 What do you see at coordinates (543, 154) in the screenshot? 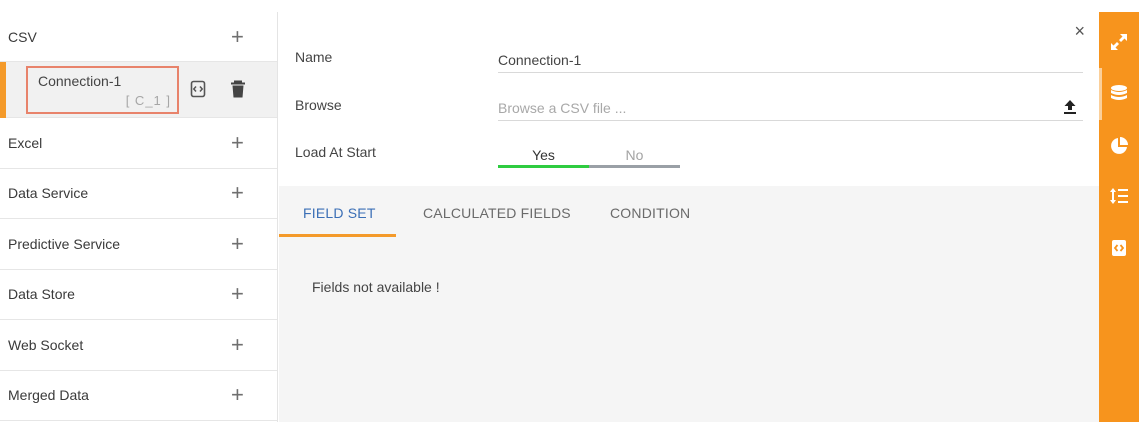
I see `toggle-yes-option: Yes` at bounding box center [543, 154].